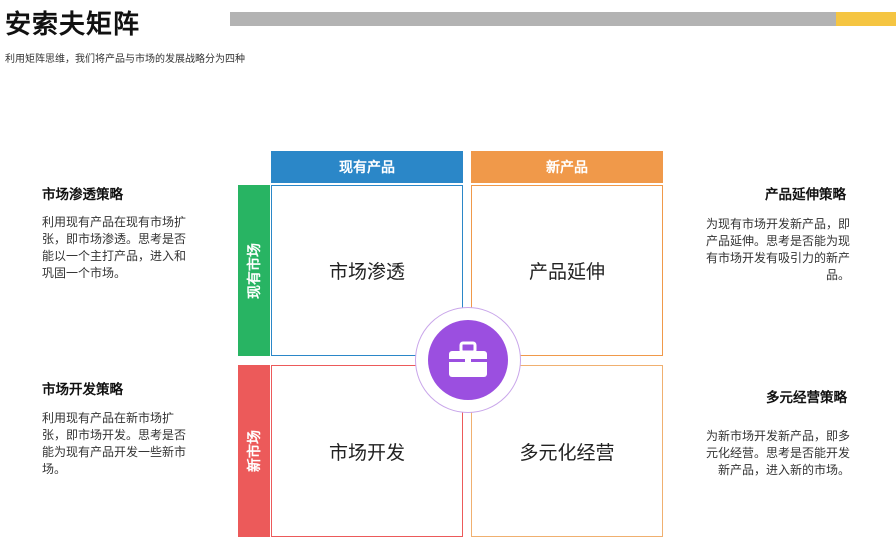 The image size is (896, 550). I want to click on header-bar-yellow, so click(866, 19).